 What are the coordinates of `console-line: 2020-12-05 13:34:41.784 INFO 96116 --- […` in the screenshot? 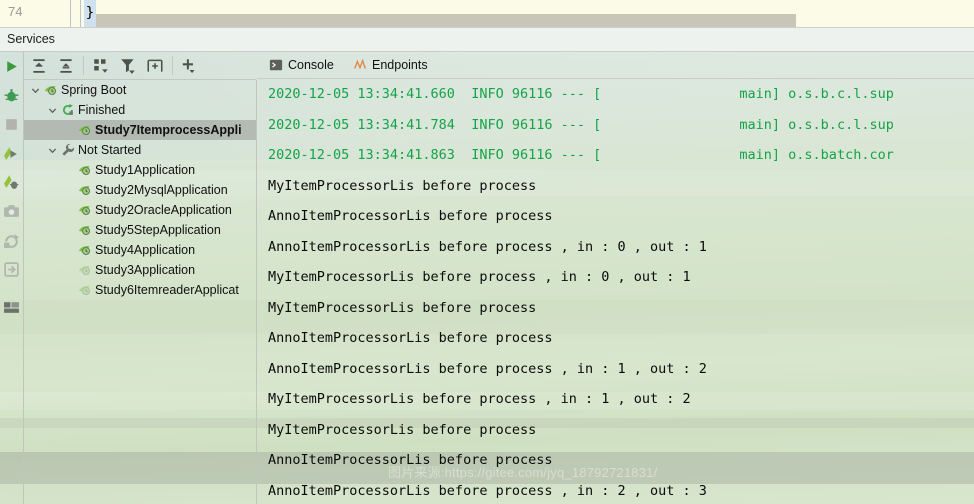 It's located at (581, 124).